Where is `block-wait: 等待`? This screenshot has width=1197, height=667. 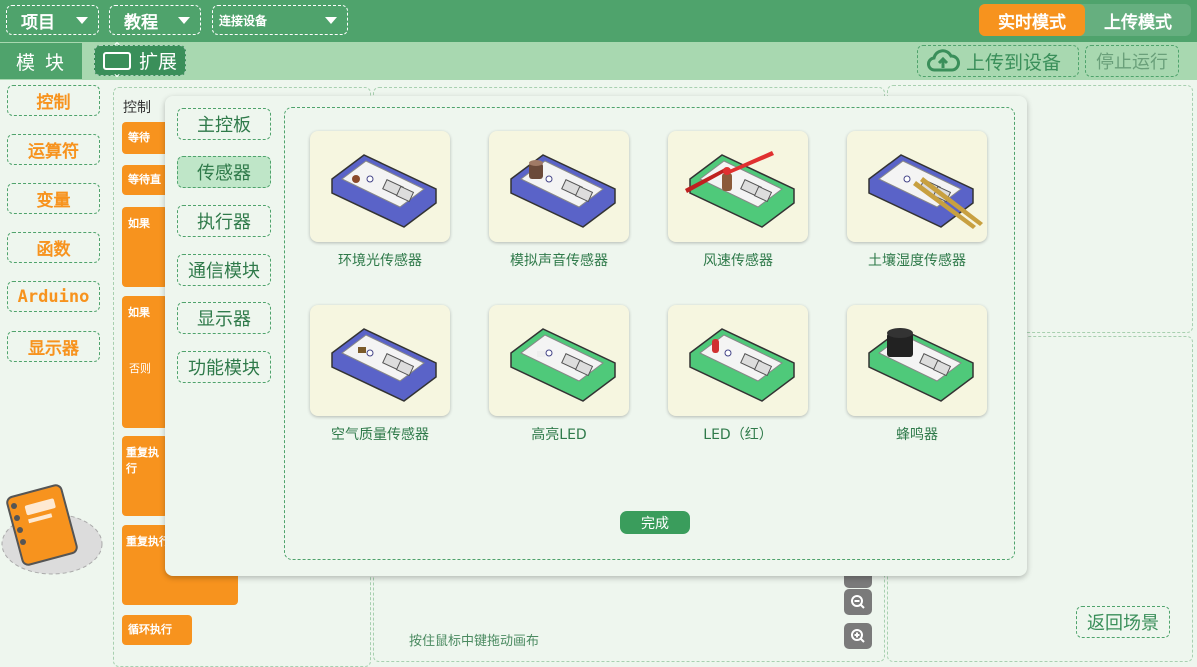 block-wait: 等待 is located at coordinates (146, 138).